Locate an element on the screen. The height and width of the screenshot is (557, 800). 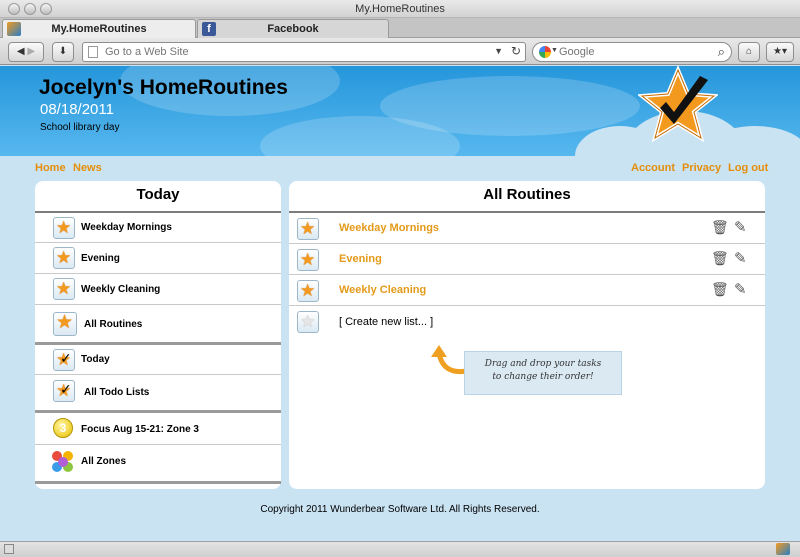
tab-label: Facebook is located at coordinates (293, 29).